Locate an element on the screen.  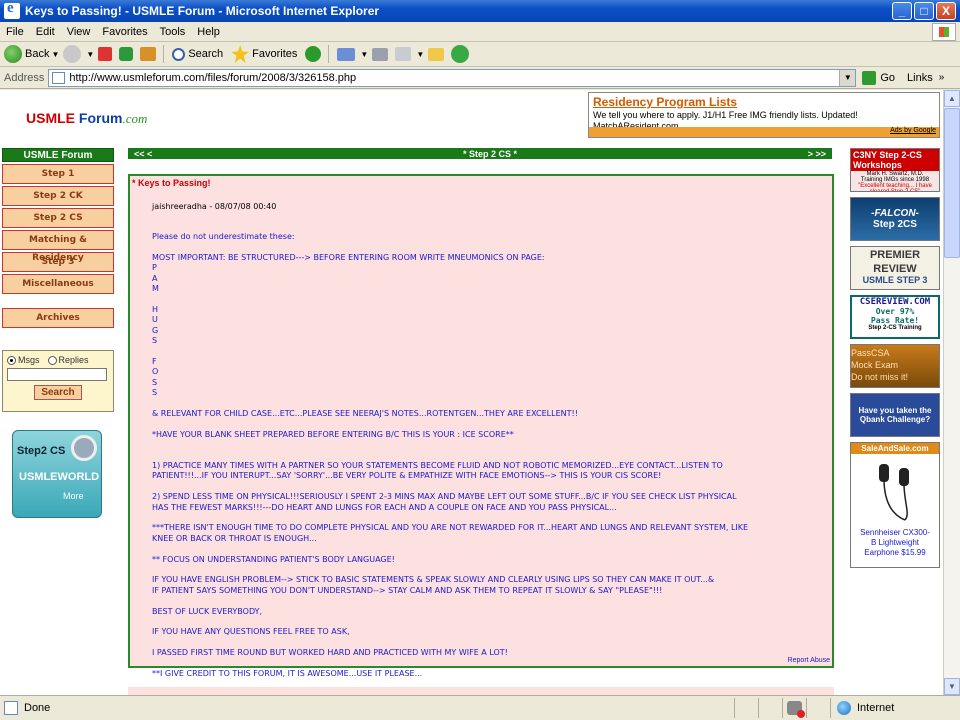
msgs-option: Msgs is located at coordinates (23, 360).